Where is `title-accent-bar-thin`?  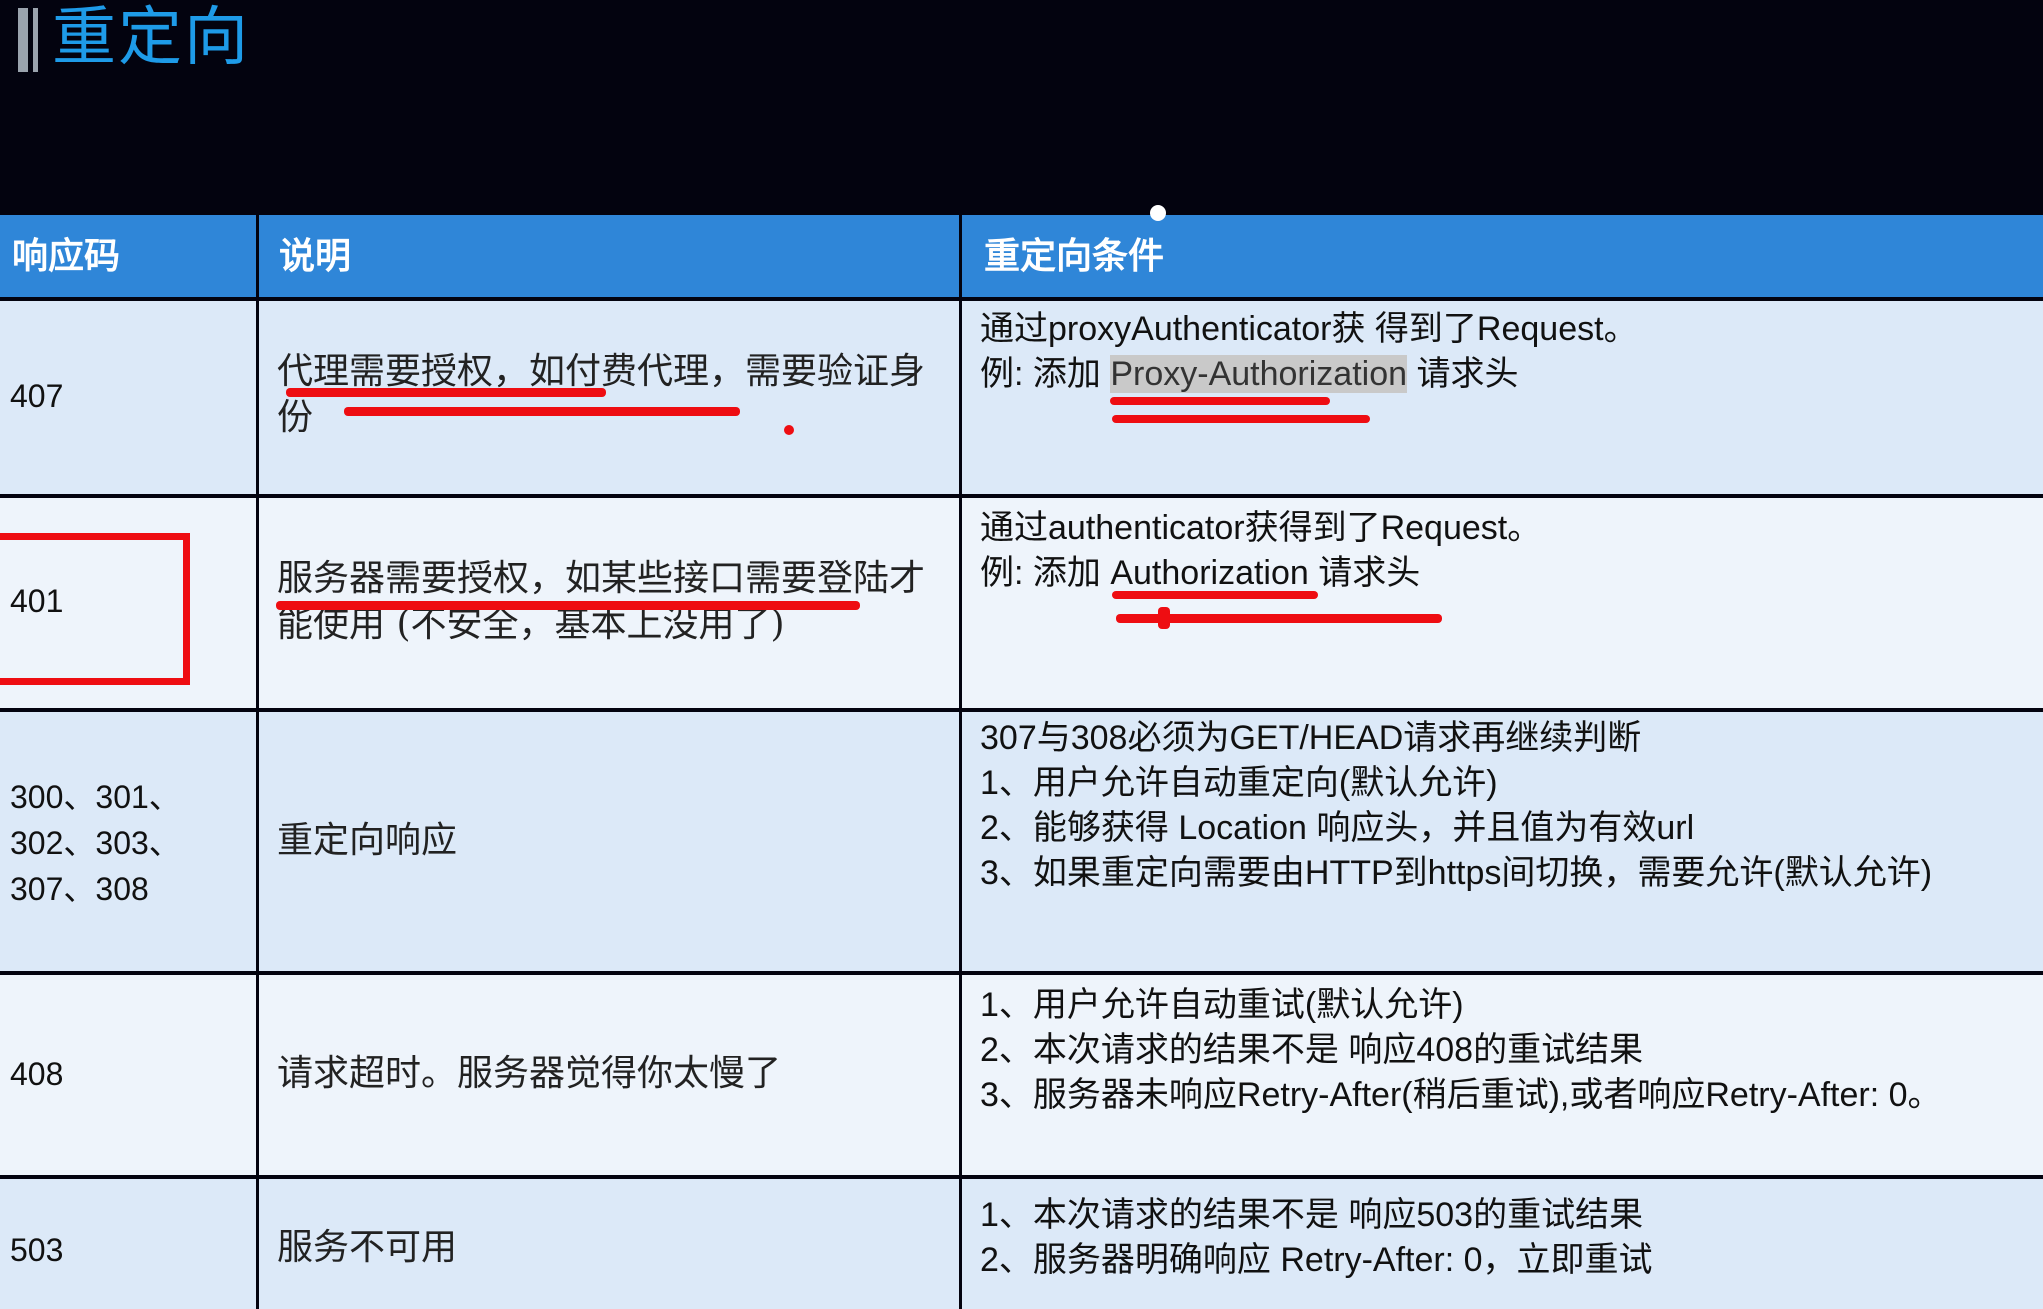 title-accent-bar-thin is located at coordinates (35, 40).